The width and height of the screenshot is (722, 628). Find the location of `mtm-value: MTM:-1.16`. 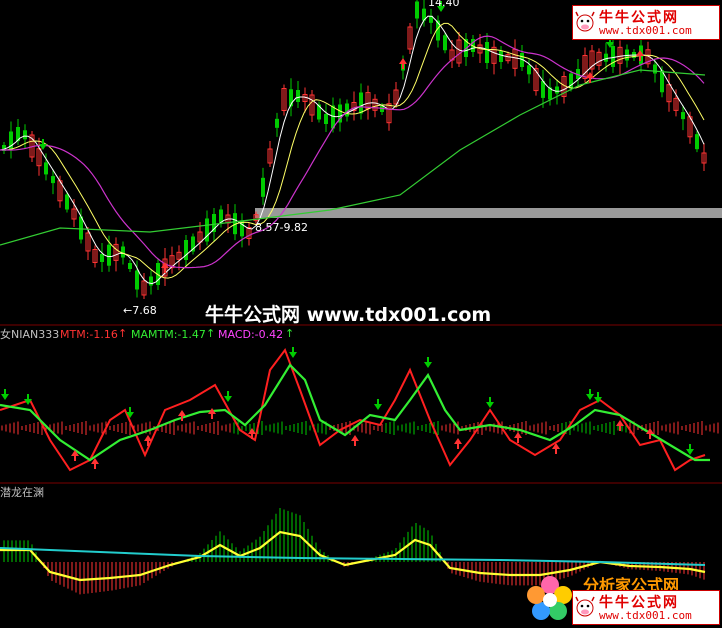

mtm-value: MTM:-1.16 is located at coordinates (89, 334).